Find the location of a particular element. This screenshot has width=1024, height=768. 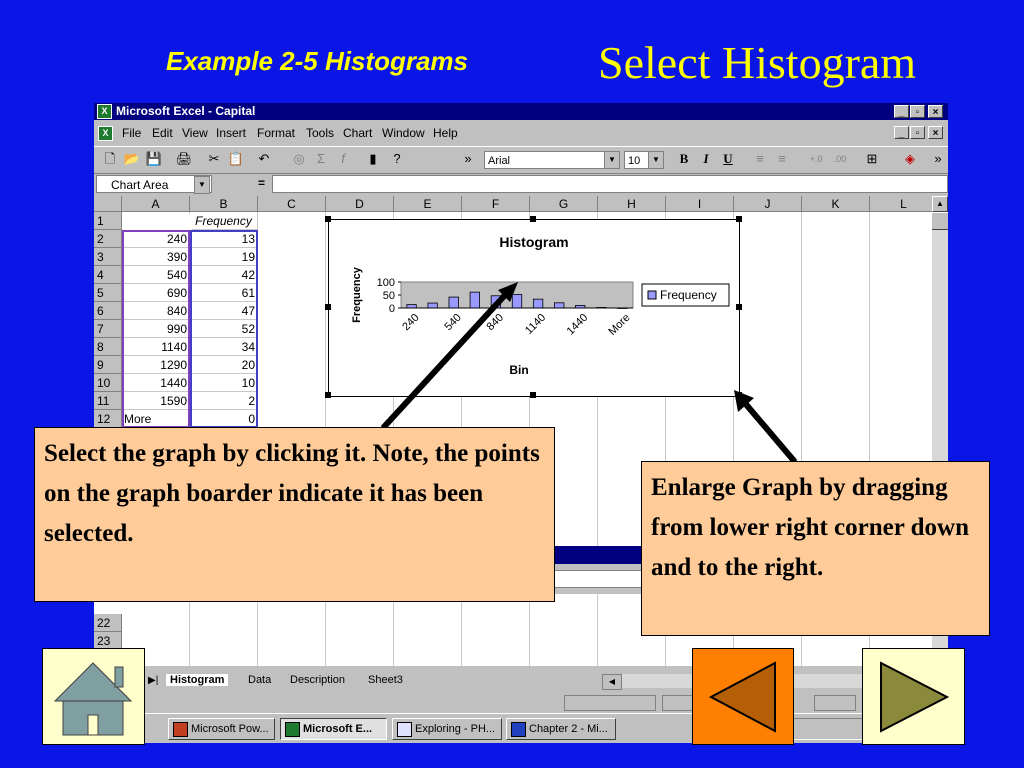

arrow-to-corner-line is located at coordinates (769, 432).